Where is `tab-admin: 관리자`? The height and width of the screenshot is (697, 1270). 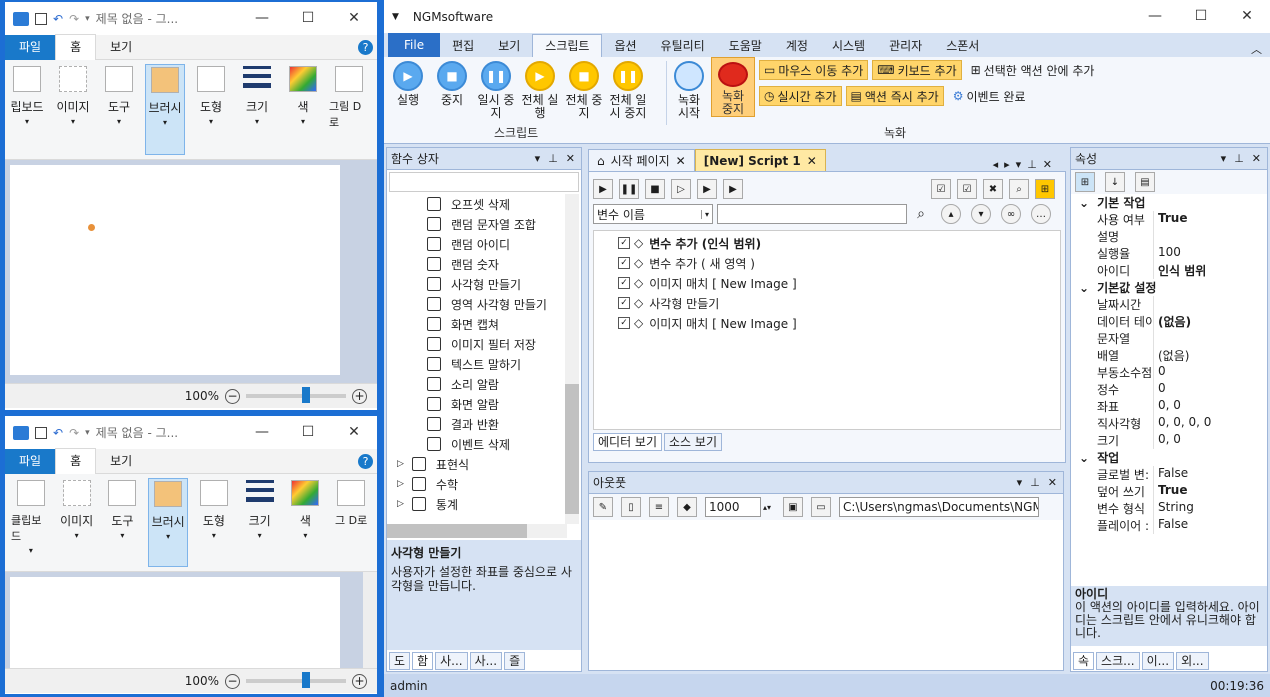
tab-admin: 관리자 is located at coordinates (905, 46).